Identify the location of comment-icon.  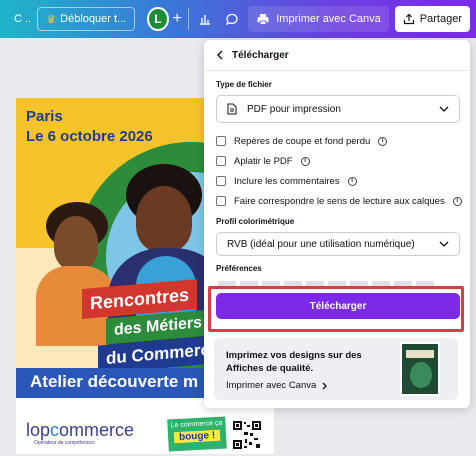
(231, 19).